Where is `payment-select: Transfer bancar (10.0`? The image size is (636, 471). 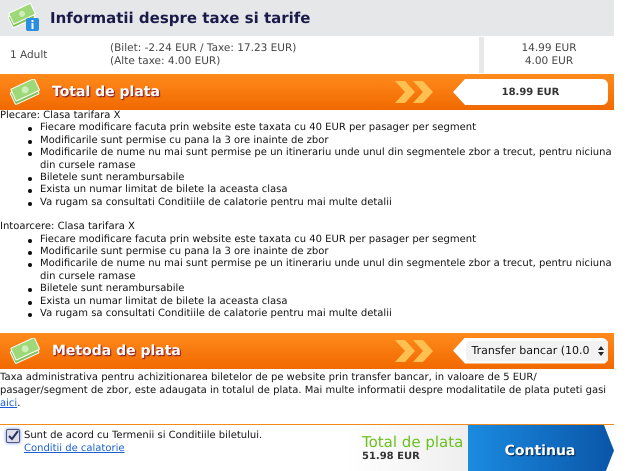 payment-select: Transfer bancar (10.0 is located at coordinates (538, 350).